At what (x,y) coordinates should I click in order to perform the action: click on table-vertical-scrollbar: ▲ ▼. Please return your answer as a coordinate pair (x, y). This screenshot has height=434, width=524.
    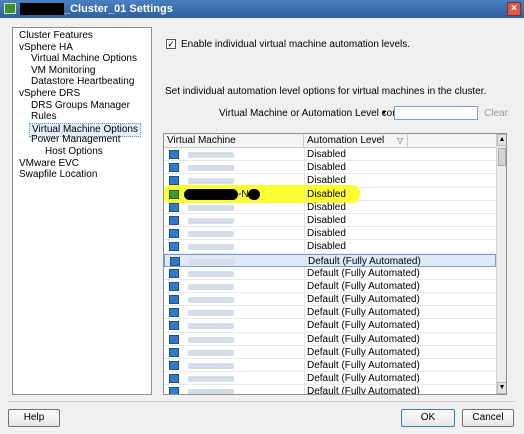
    Looking at the image, I should click on (501, 264).